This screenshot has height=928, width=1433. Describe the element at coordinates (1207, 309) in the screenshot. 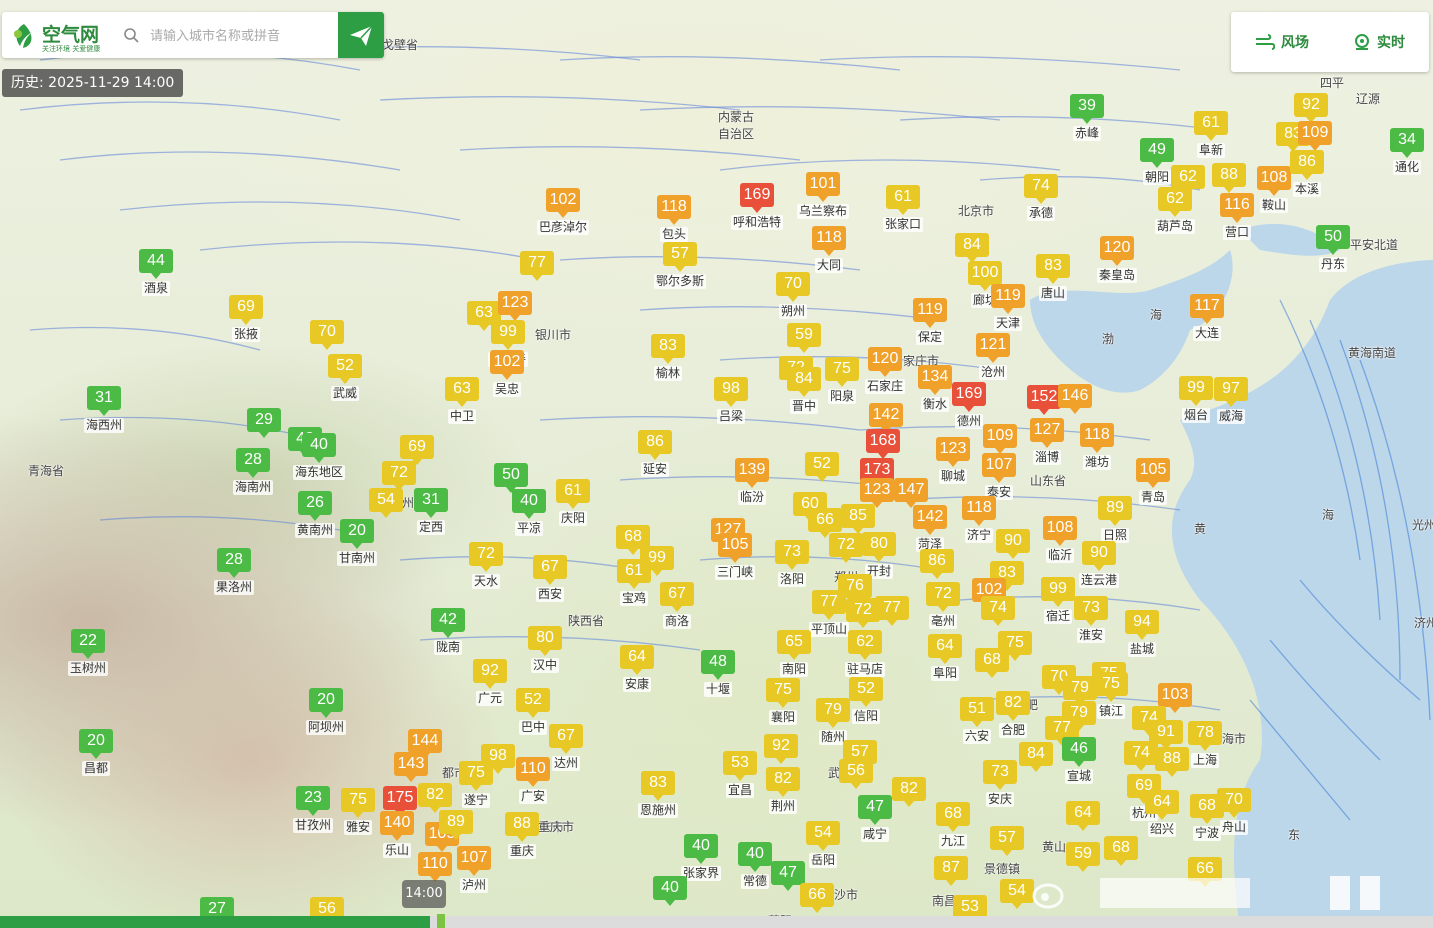

I see `aqi-marker: 117` at that location.